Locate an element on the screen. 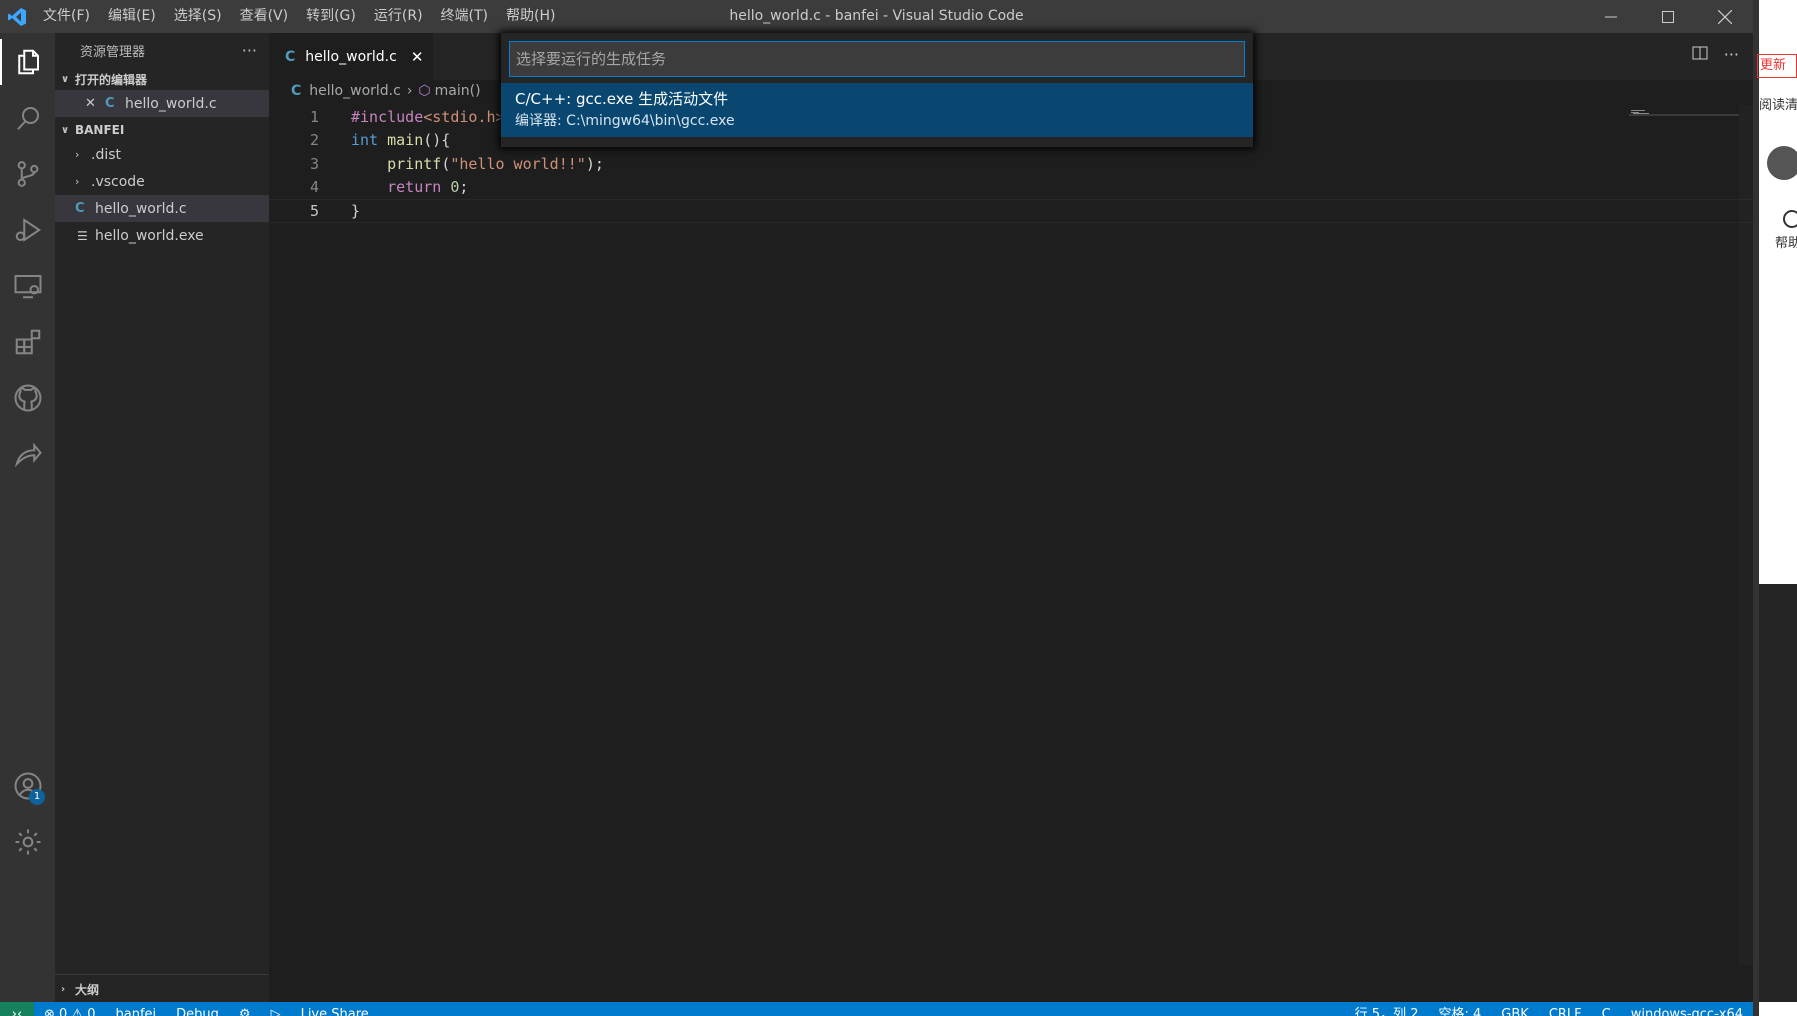  explorer-button is located at coordinates (27, 62).